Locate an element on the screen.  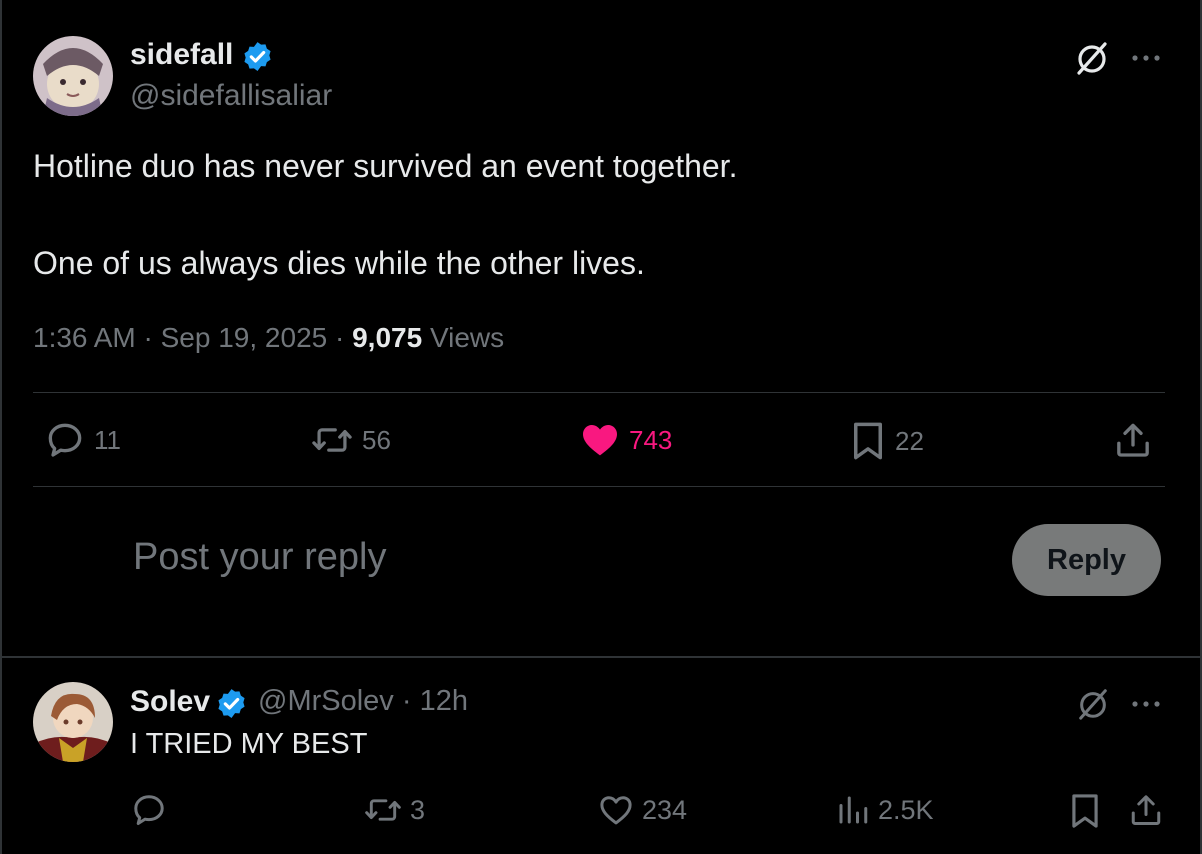
post-meta: 1:36 AM · Sep 19, 2025 · 9,075 Views is located at coordinates (268, 338).